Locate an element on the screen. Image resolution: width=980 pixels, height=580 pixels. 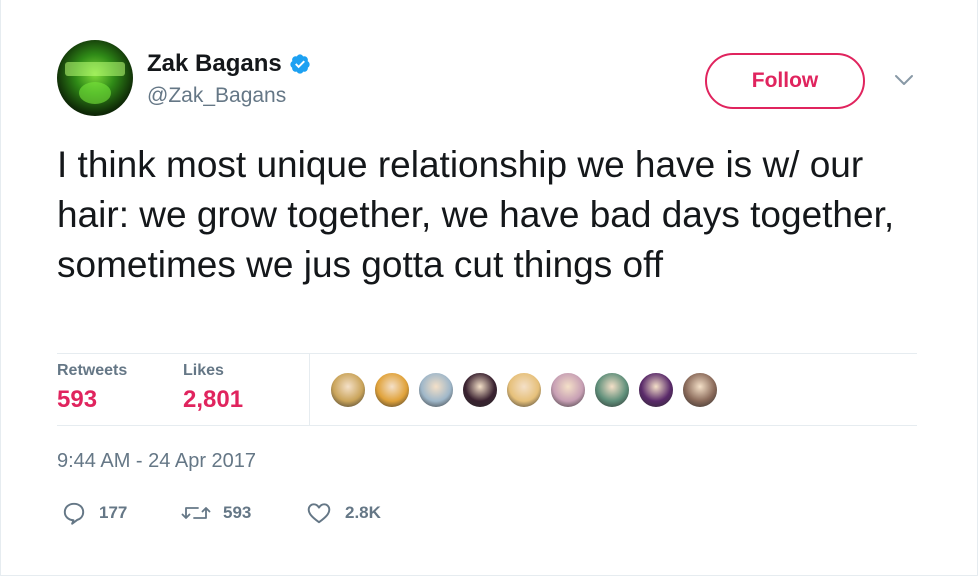
avatar-graphic-band is located at coordinates (95, 69).